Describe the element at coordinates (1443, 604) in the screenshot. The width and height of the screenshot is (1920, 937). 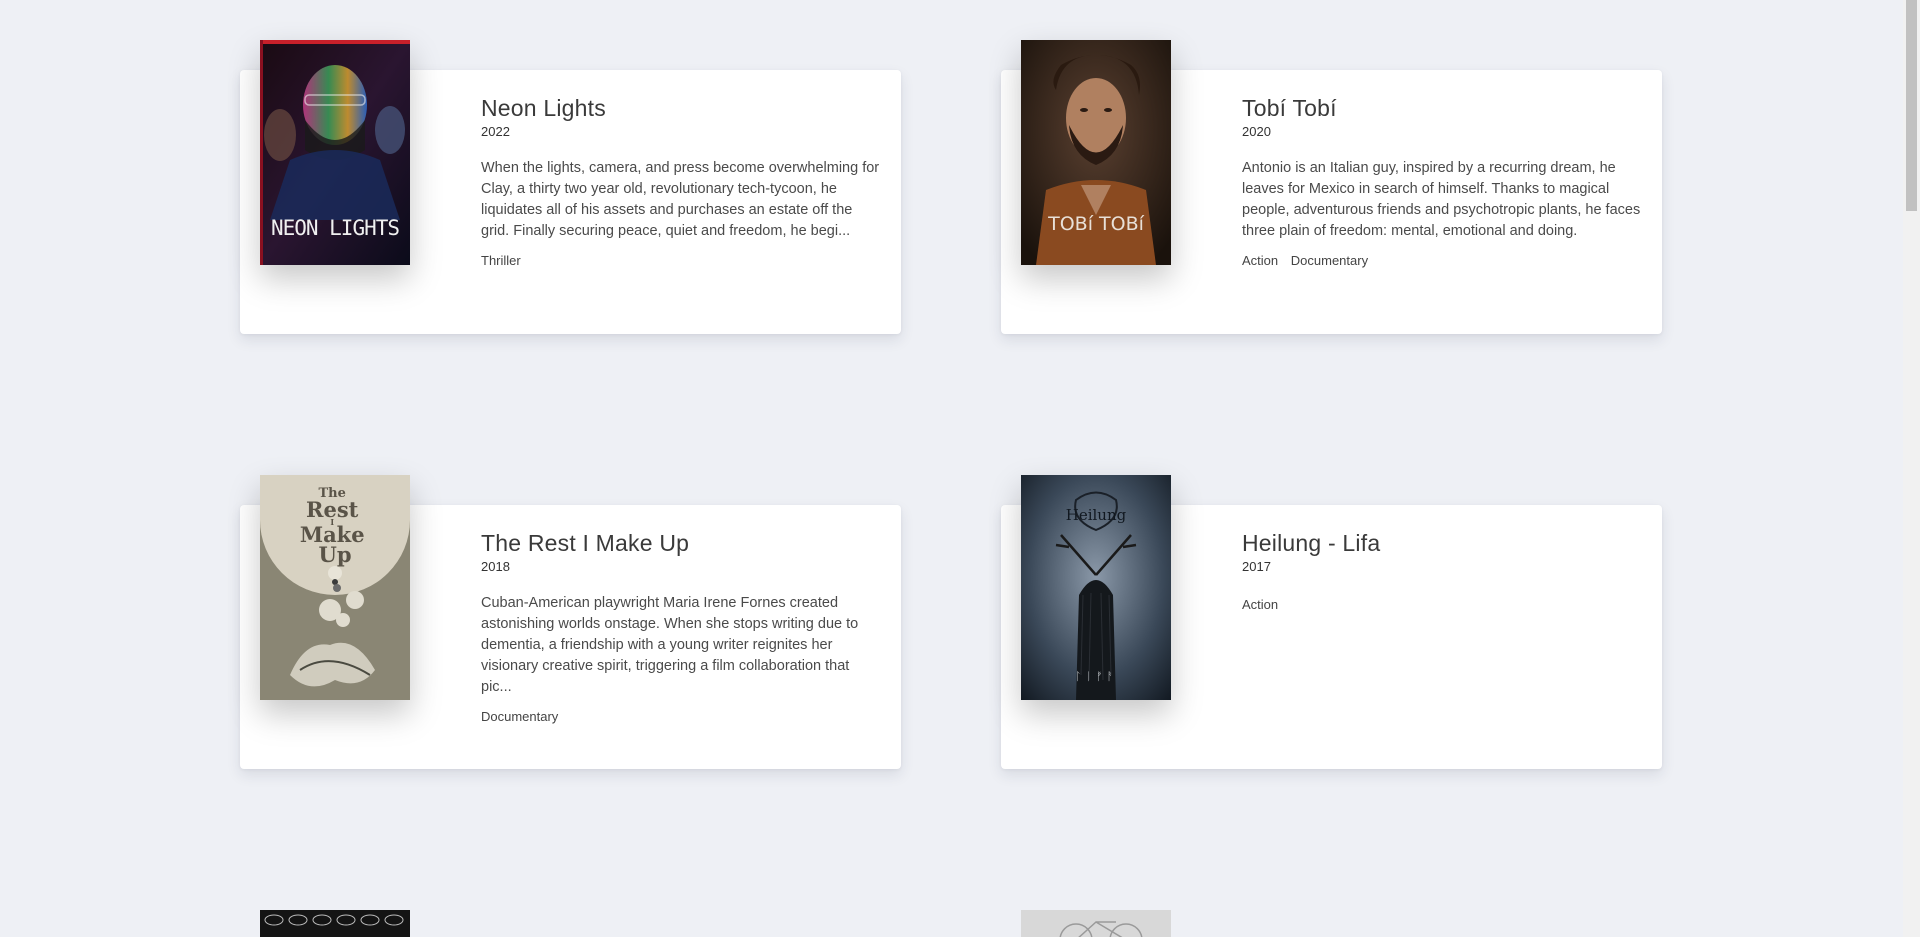
I see `genre-list: Action` at that location.